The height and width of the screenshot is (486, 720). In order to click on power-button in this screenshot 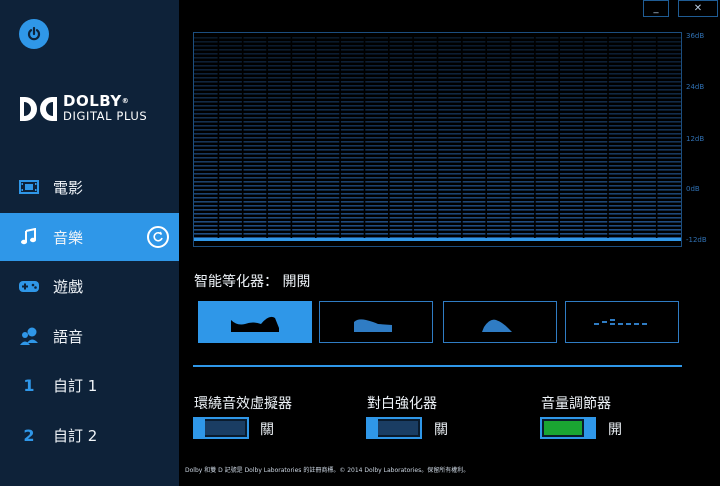, I will do `click(34, 34)`.